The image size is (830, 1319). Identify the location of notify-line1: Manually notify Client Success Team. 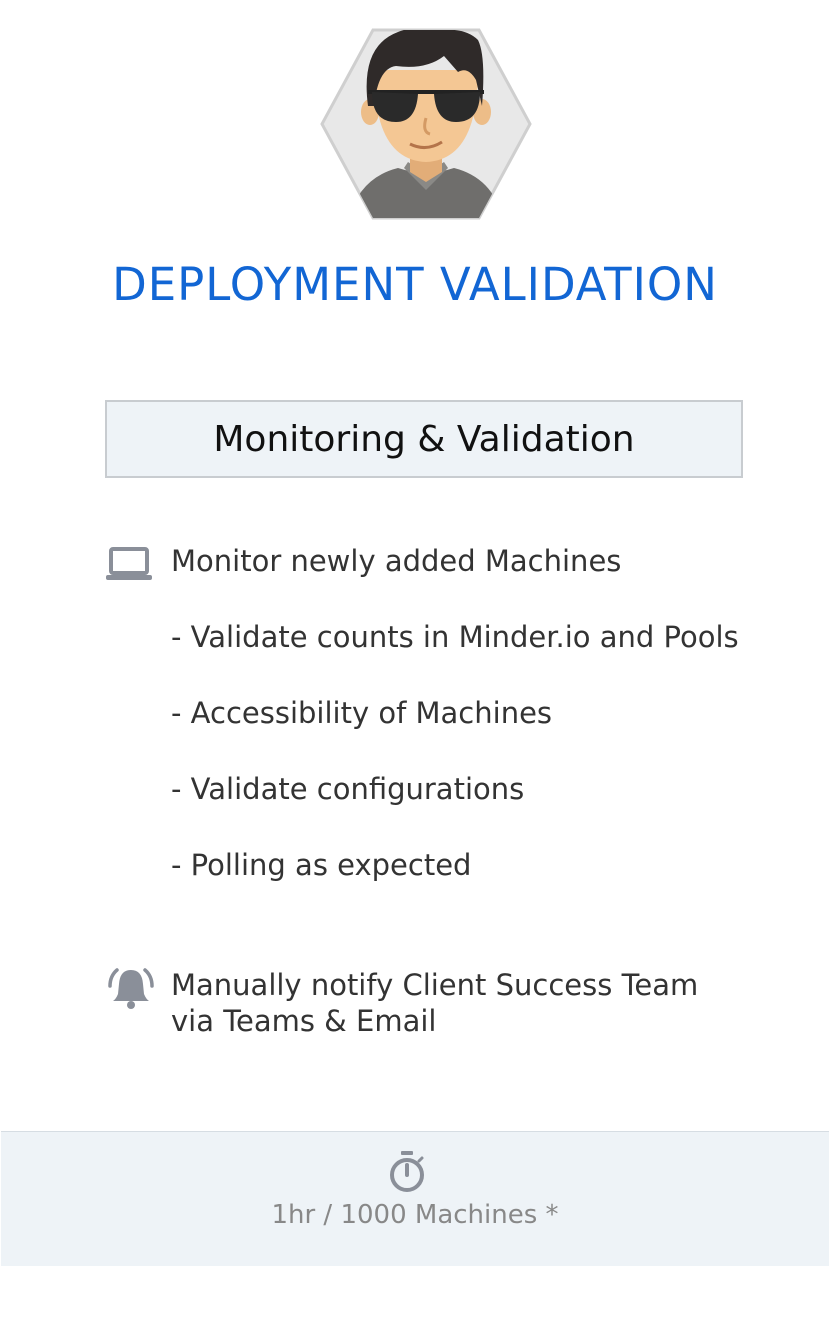
(435, 985).